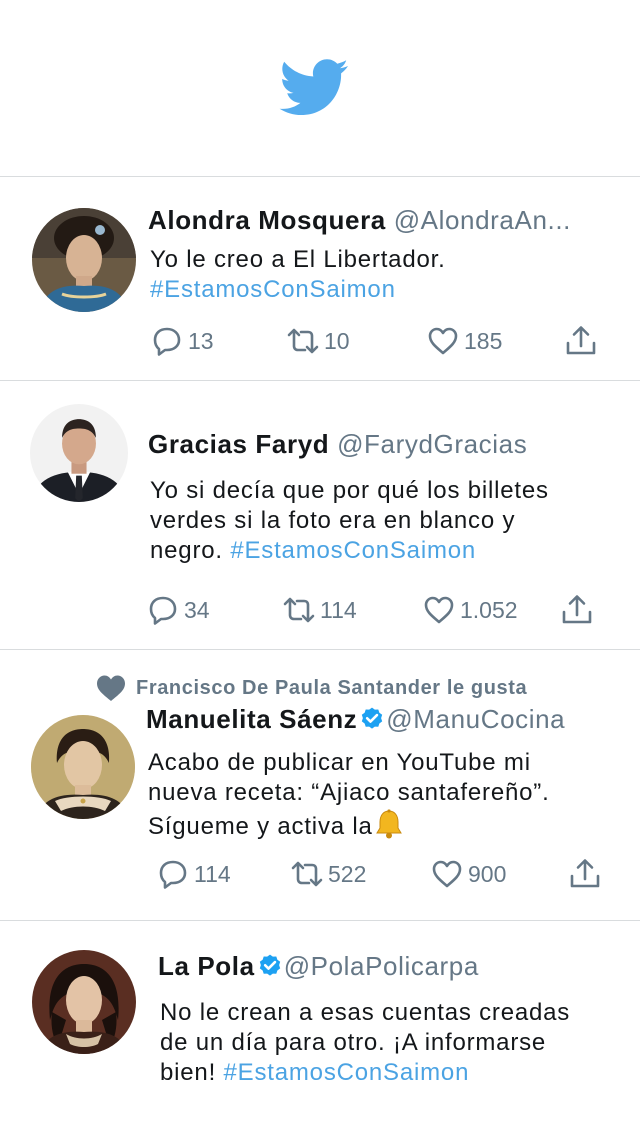 The width and height of the screenshot is (640, 1136). Describe the element at coordinates (267, 220) in the screenshot. I see `author-name: Alondra Mosquera` at that location.